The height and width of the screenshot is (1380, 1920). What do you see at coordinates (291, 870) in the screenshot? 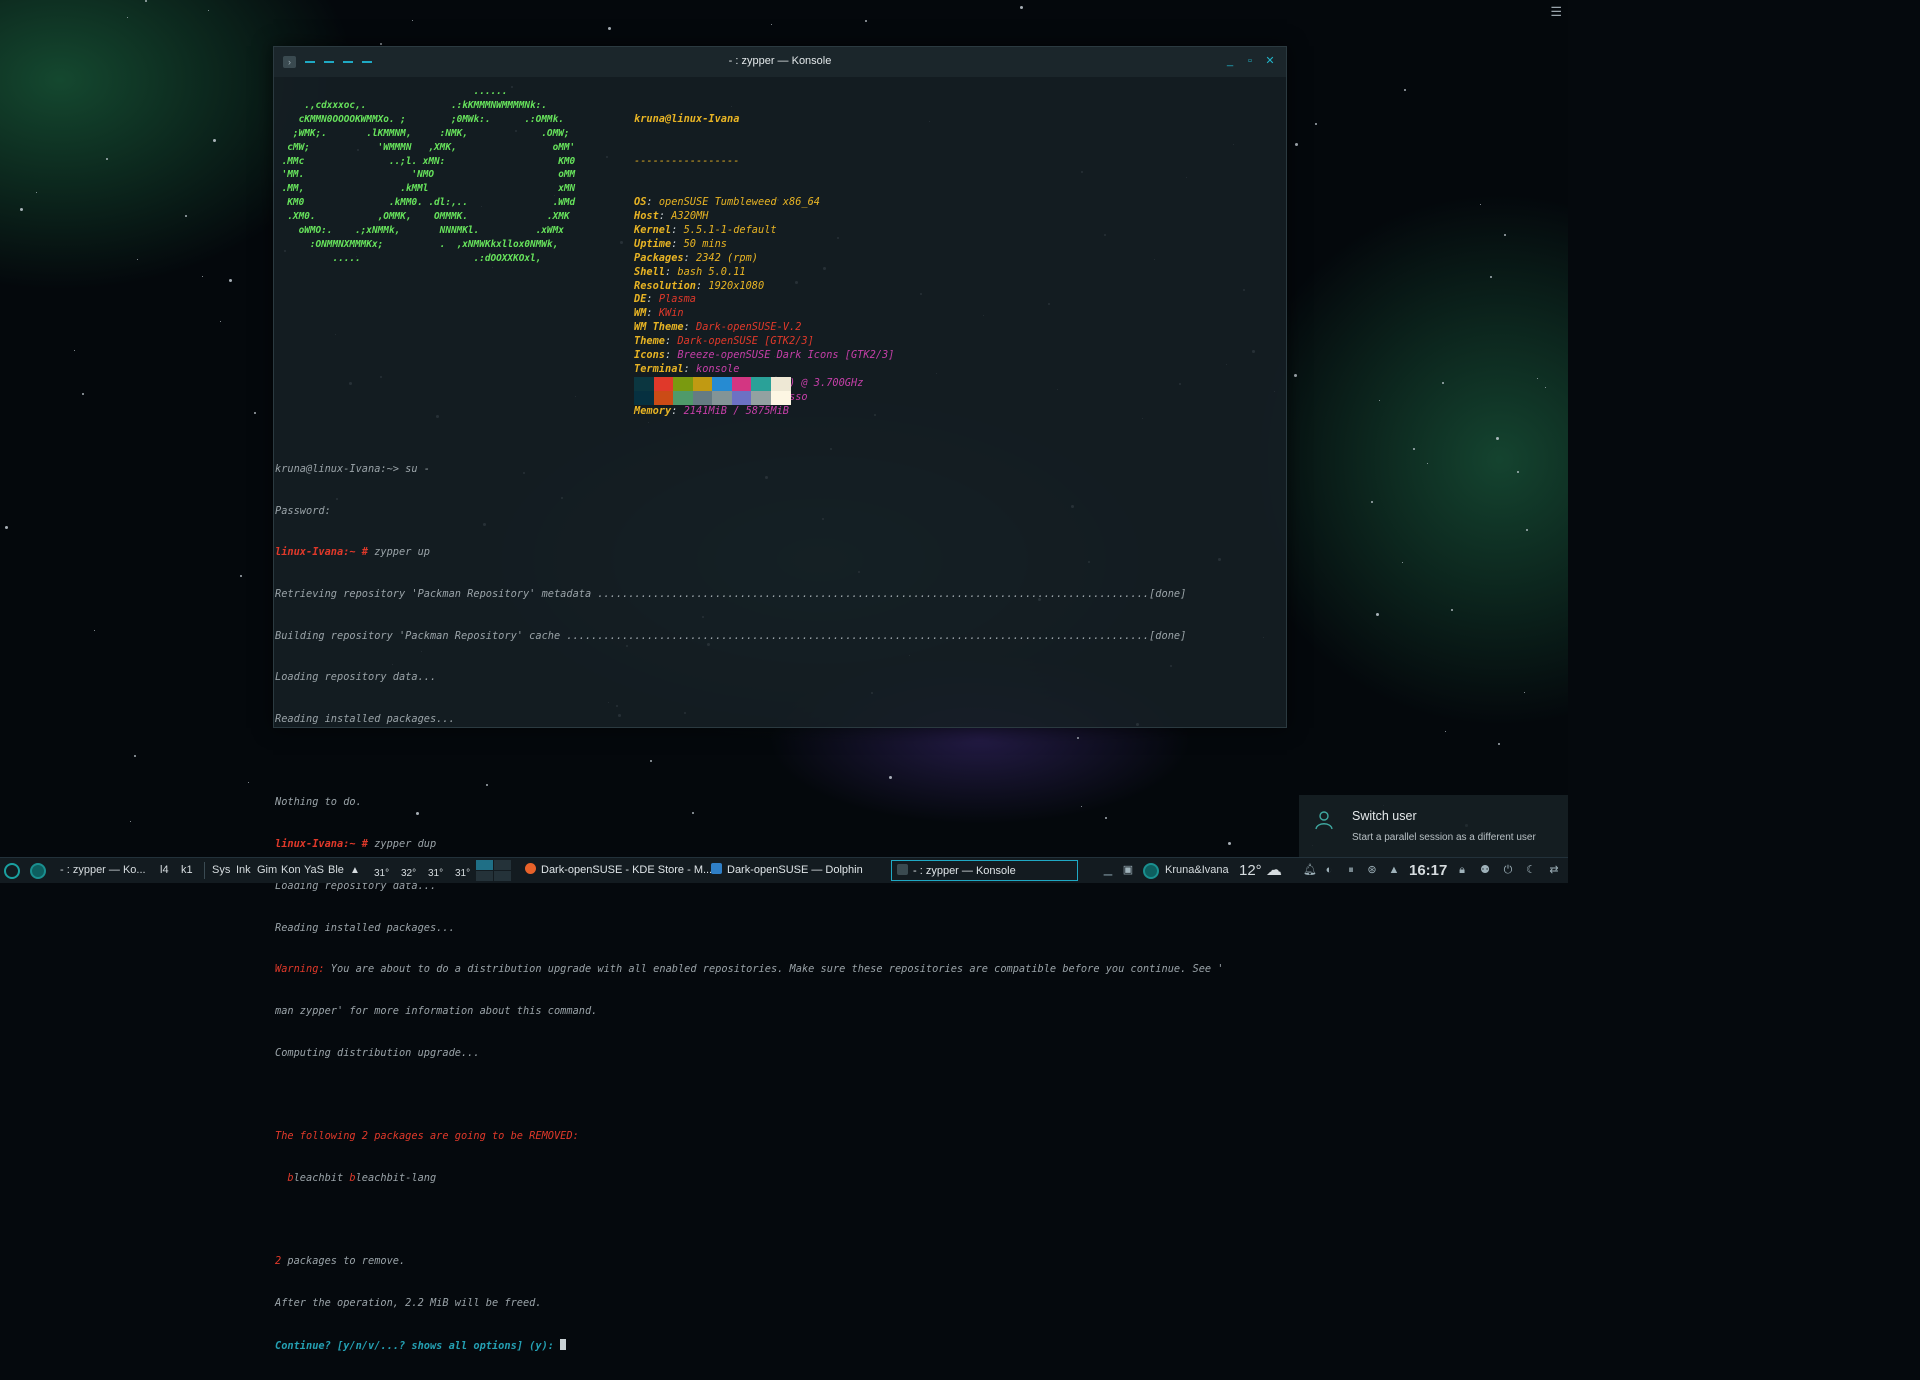
I see `quicklaunch-kon: Kon` at bounding box center [291, 870].